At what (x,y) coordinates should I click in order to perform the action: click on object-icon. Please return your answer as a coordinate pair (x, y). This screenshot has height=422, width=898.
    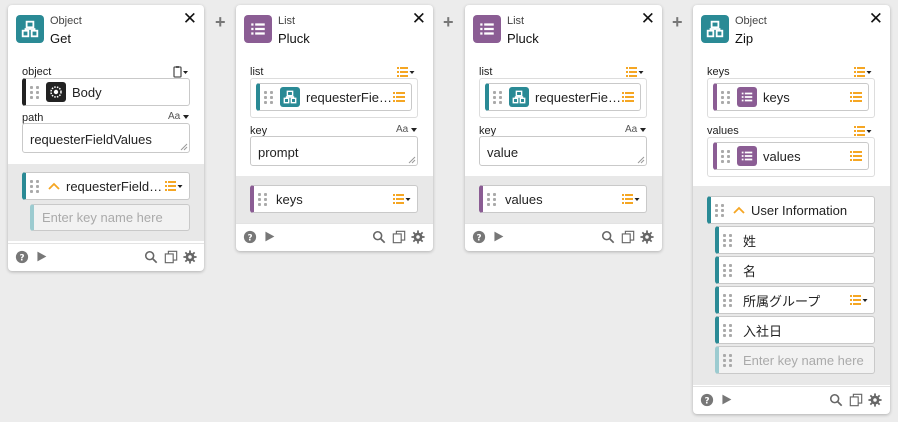
    Looking at the image, I should click on (715, 29).